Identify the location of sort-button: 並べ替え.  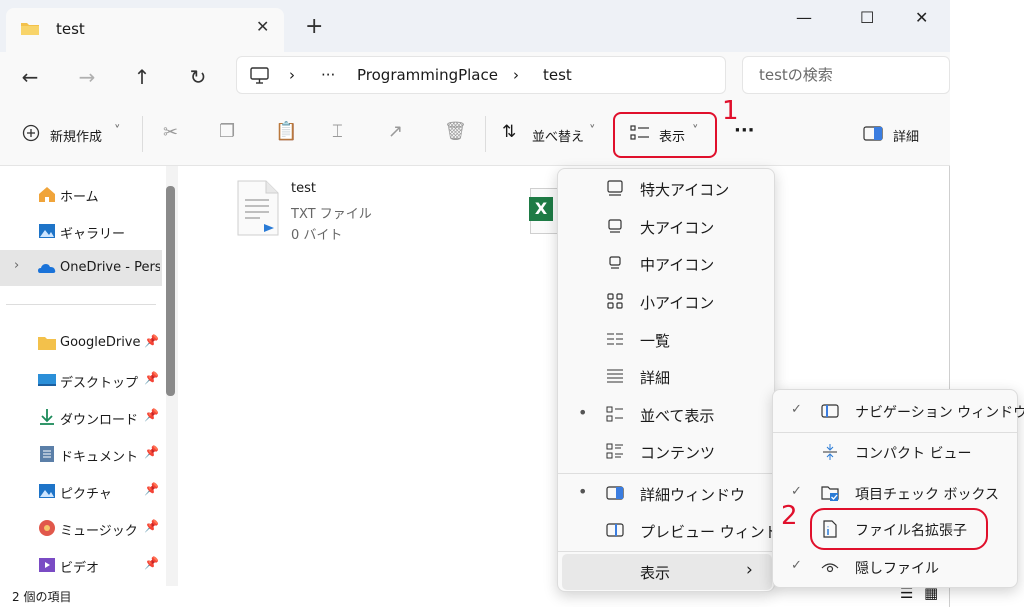
(558, 135).